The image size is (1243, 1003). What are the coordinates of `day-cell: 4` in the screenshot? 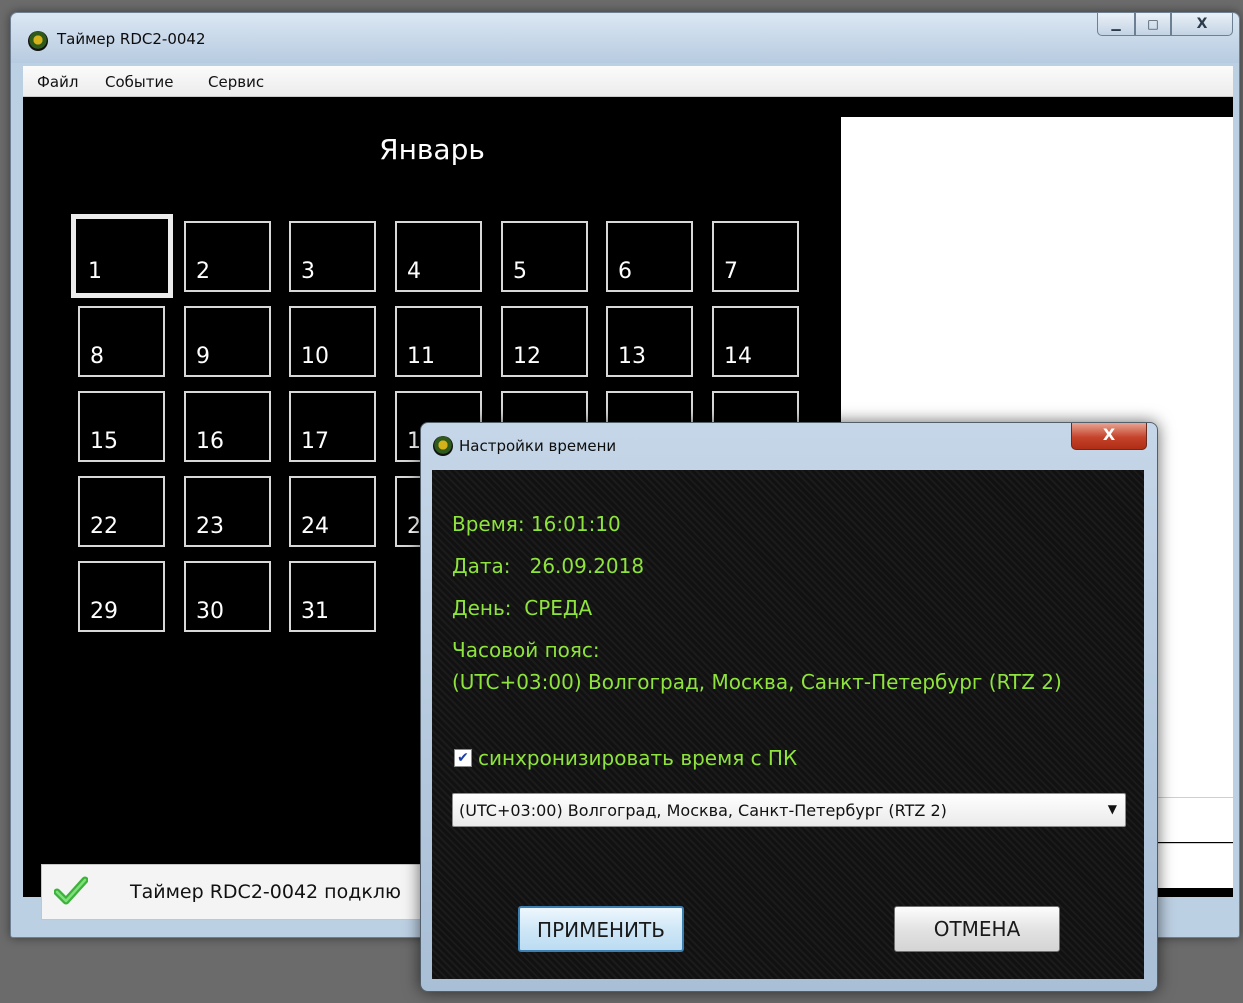 It's located at (438, 256).